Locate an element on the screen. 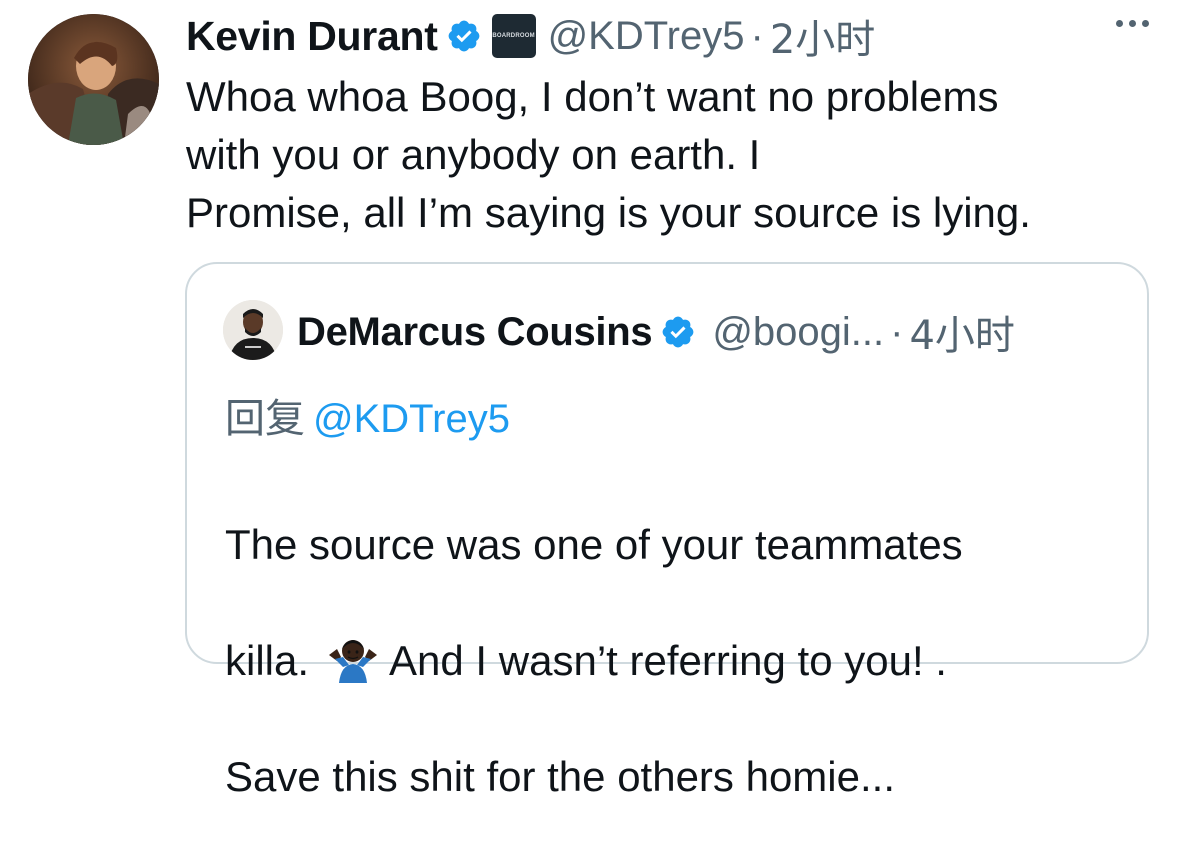  quoted-author-name: DeMarcus Cousins is located at coordinates (475, 332).